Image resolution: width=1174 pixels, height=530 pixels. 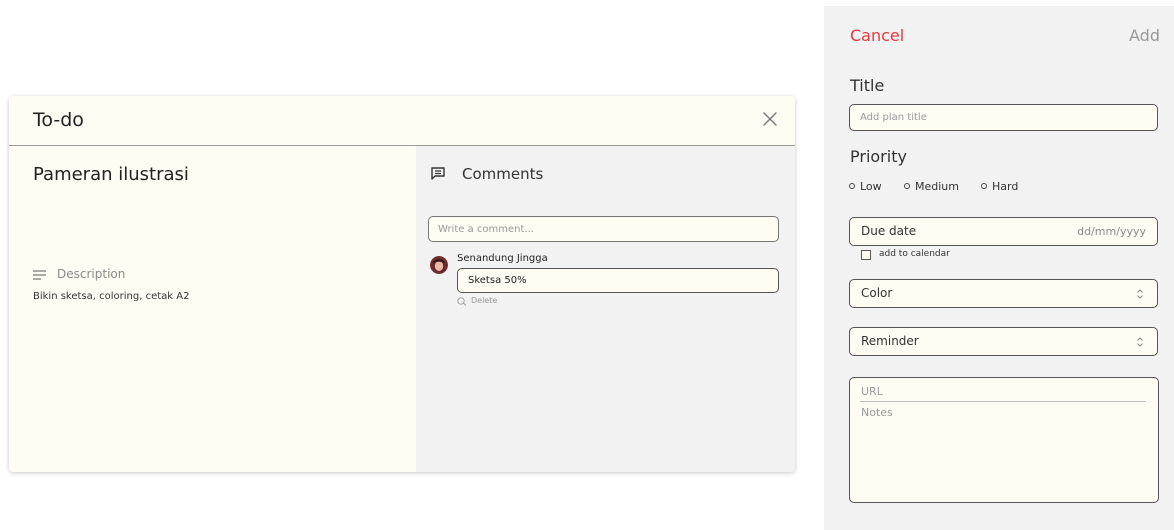 I want to click on close-button, so click(x=770, y=119).